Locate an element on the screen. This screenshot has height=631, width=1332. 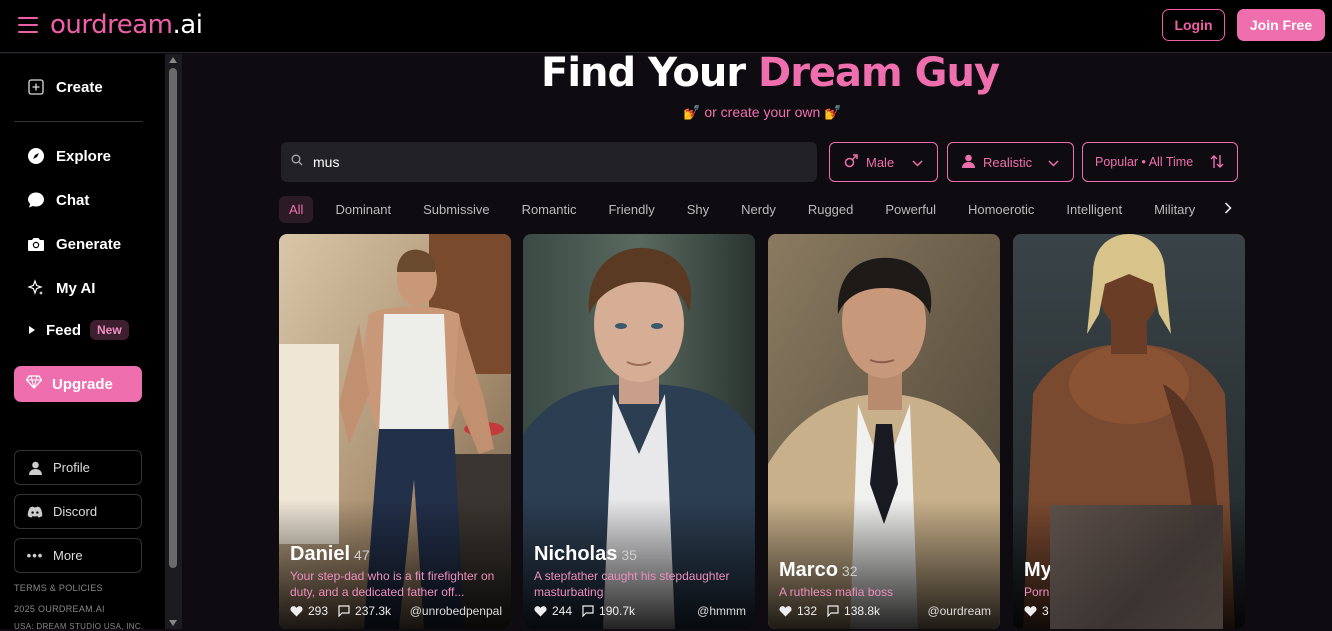
creator-handle: @hmmm is located at coordinates (721, 611).